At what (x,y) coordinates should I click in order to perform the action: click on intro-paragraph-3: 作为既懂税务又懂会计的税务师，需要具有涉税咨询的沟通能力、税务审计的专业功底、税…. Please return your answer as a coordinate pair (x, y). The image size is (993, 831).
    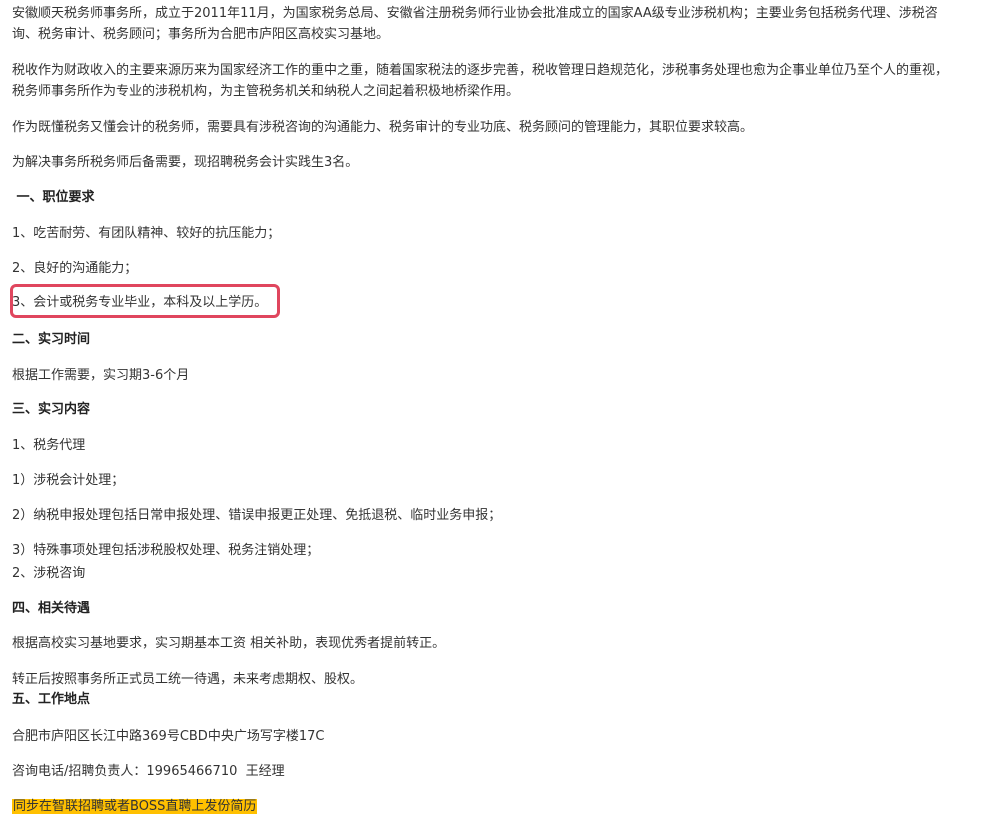
    Looking at the image, I should click on (383, 127).